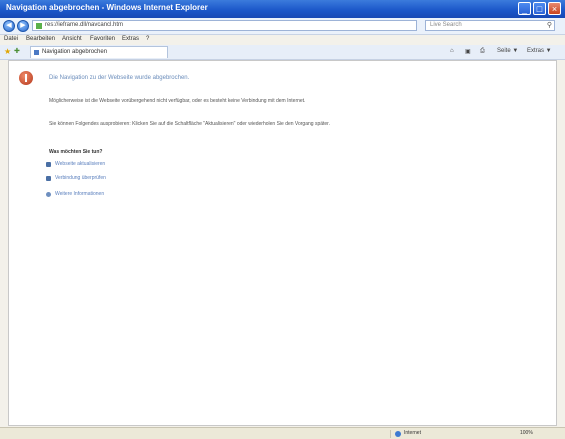 The image size is (565, 439). Describe the element at coordinates (549, 26) in the screenshot. I see `search-icon: ⚲` at that location.